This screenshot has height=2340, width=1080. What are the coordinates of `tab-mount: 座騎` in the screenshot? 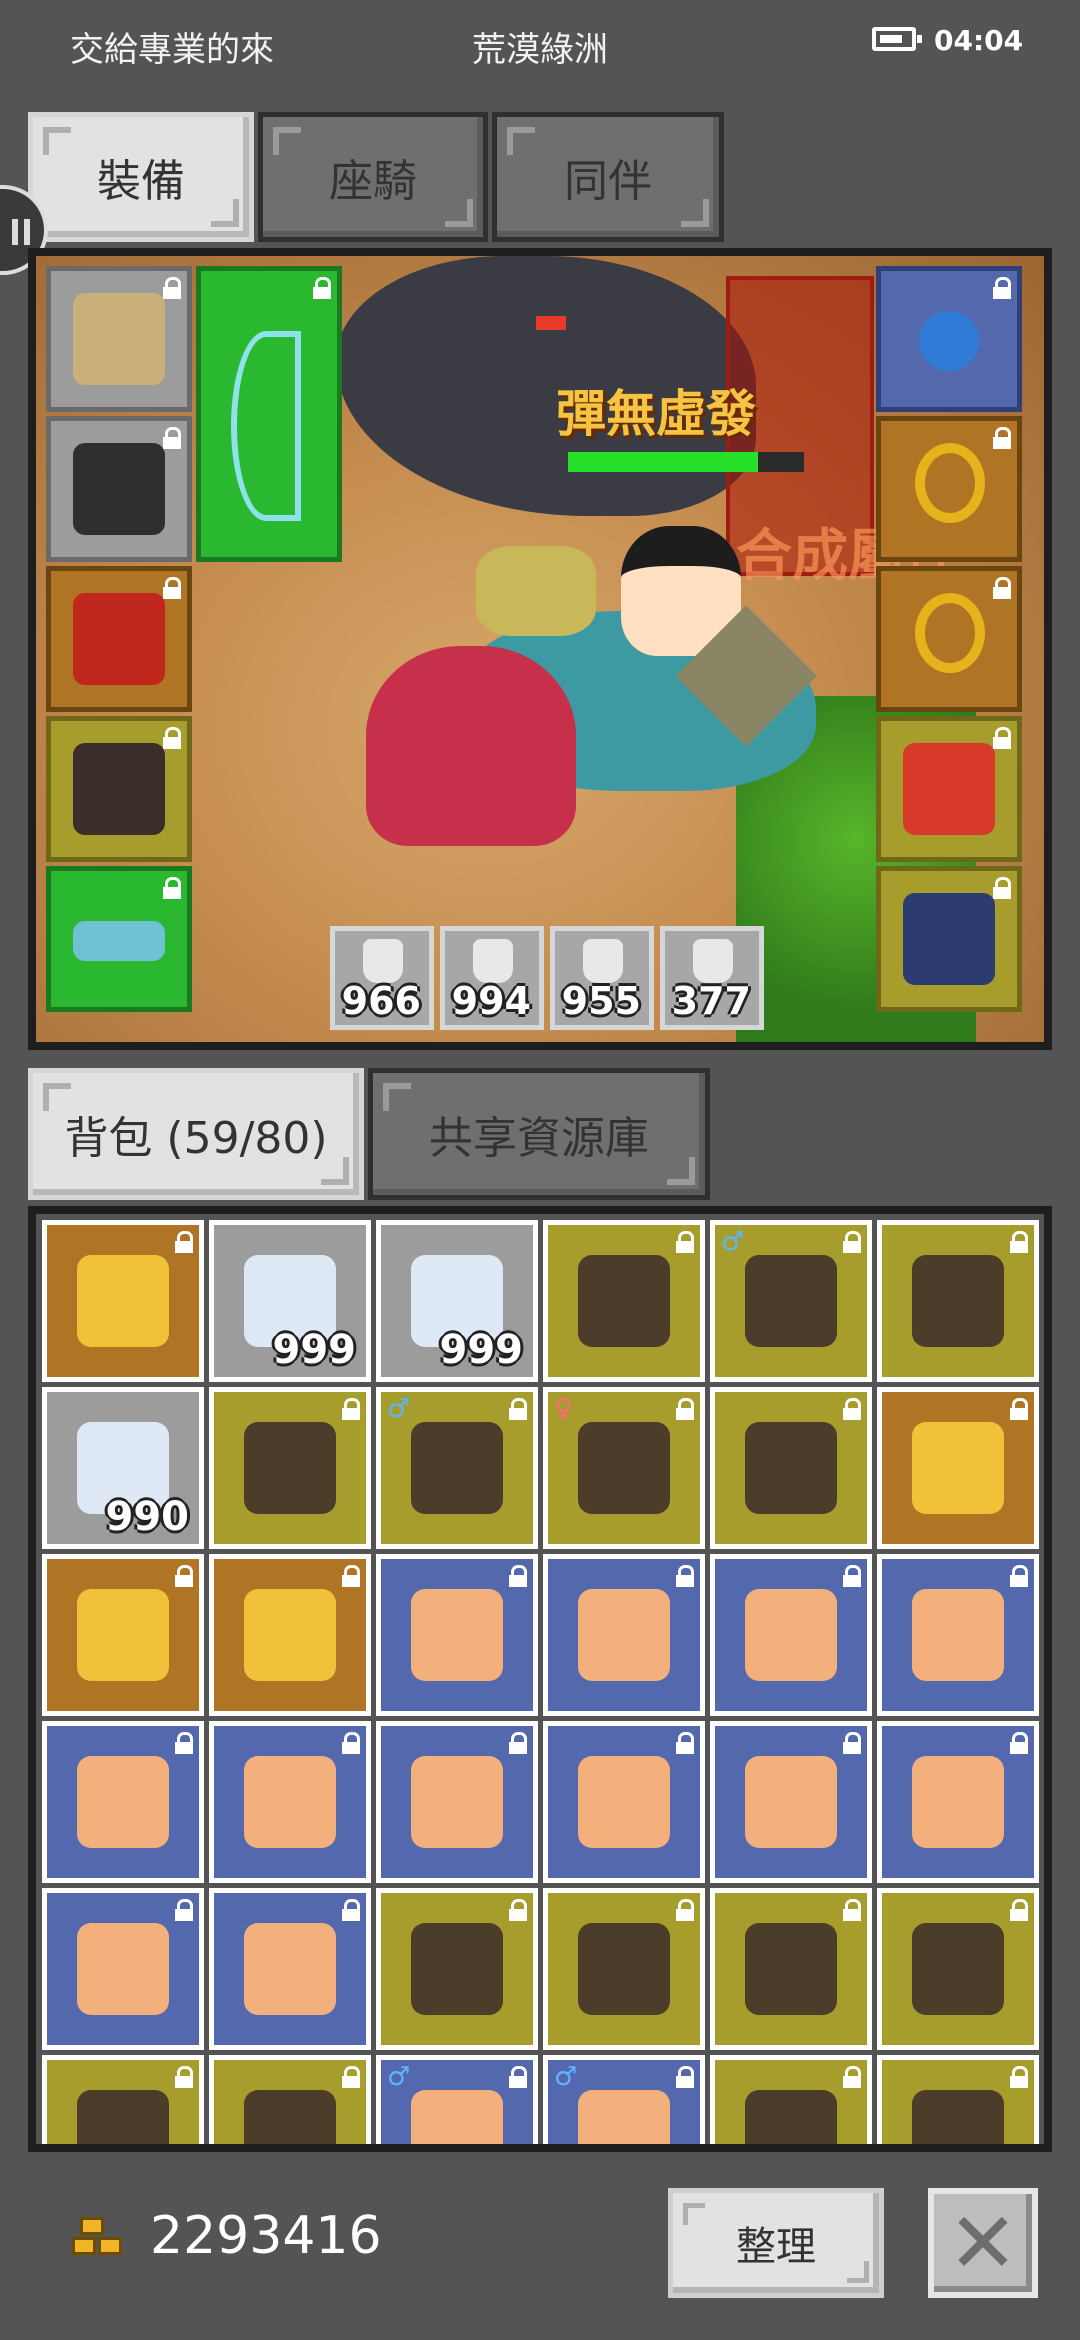 It's located at (373, 177).